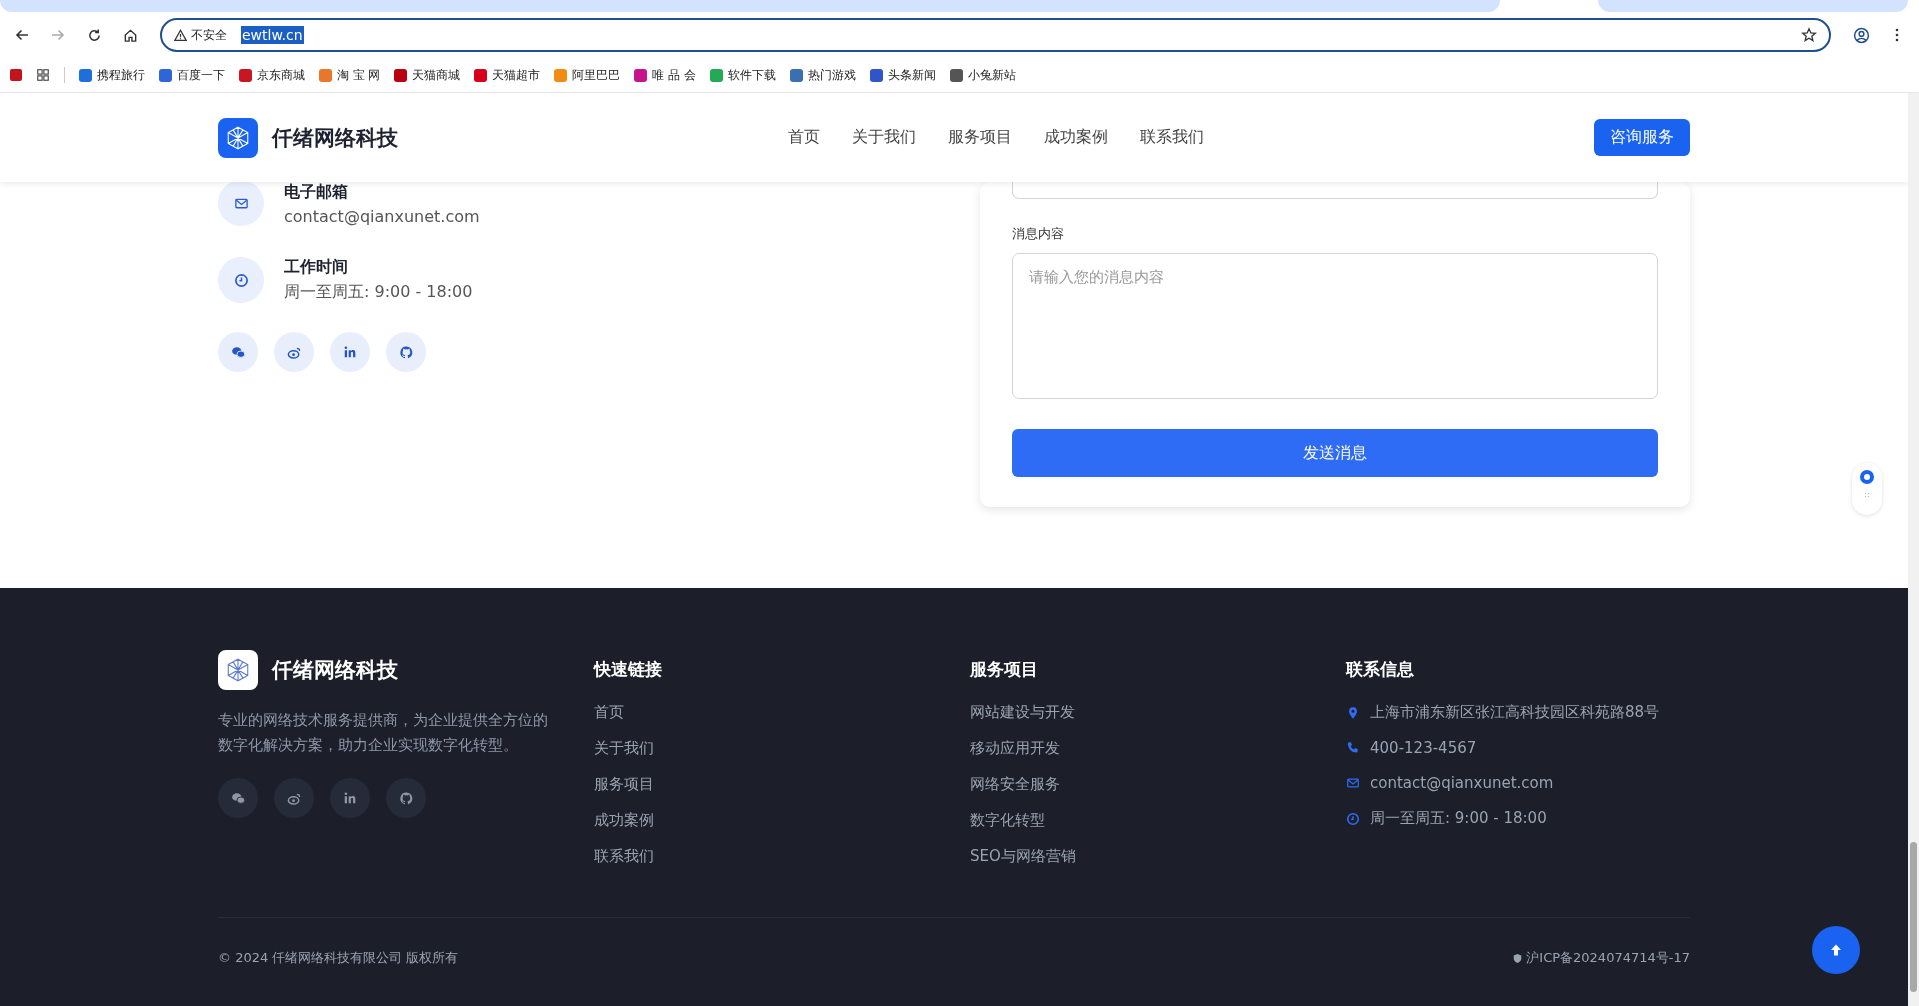  What do you see at coordinates (1867, 477) in the screenshot?
I see `chat-dot-icon` at bounding box center [1867, 477].